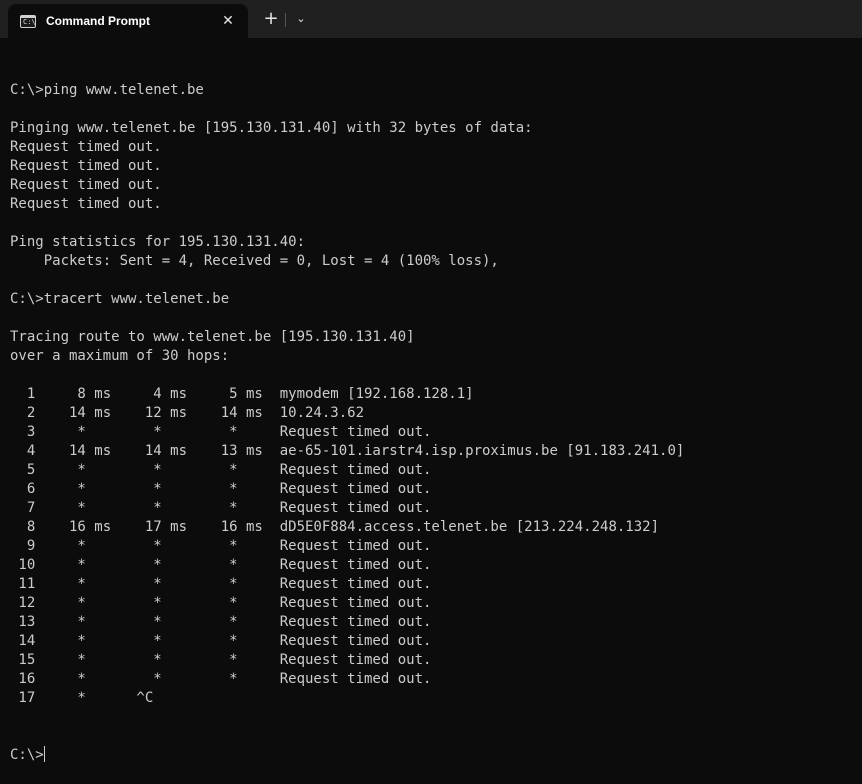 This screenshot has height=784, width=862. Describe the element at coordinates (221, 470) in the screenshot. I see `terminal-line: 5 * * * Request timed out.` at that location.